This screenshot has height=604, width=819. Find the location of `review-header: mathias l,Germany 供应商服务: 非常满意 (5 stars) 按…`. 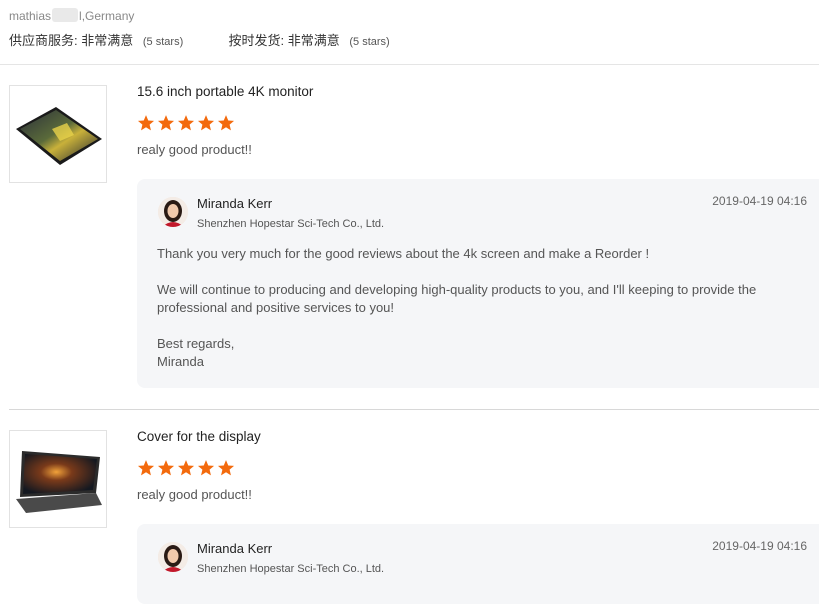

review-header: mathias l,Germany 供应商服务: 非常满意 (5 stars) 按… is located at coordinates (414, 29).